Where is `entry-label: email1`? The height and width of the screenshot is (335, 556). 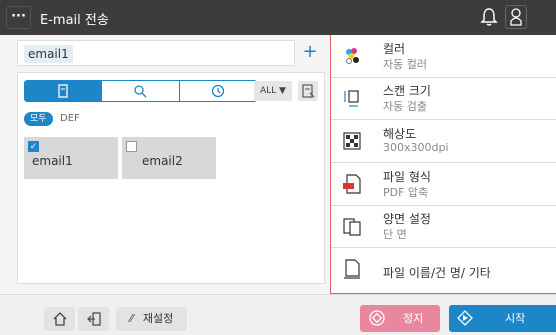
entry-label: email1 is located at coordinates (52, 161).